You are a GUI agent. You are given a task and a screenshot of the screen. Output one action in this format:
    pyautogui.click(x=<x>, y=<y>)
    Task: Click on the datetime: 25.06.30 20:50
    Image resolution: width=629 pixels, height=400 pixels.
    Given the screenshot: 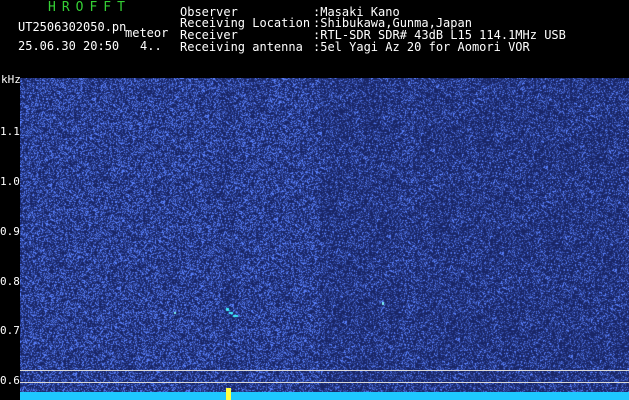 What is the action you would take?
    pyautogui.click(x=69, y=46)
    